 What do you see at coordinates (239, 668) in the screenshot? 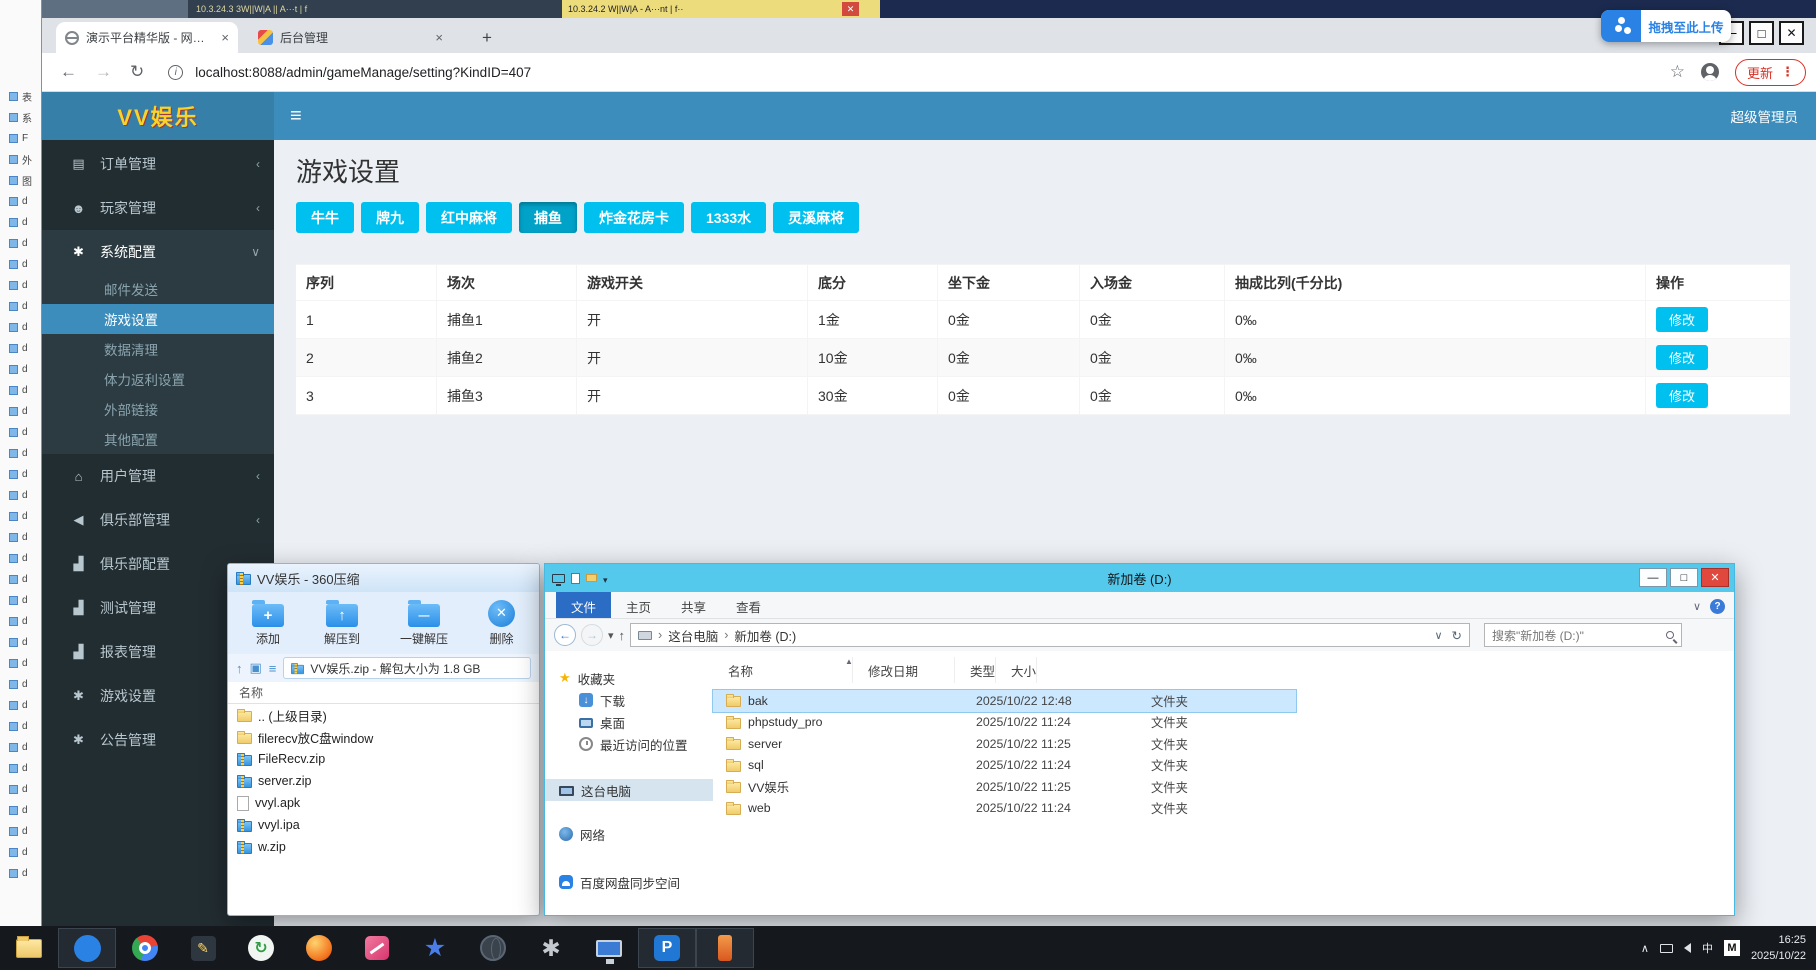
I see `up-level-icon` at bounding box center [239, 668].